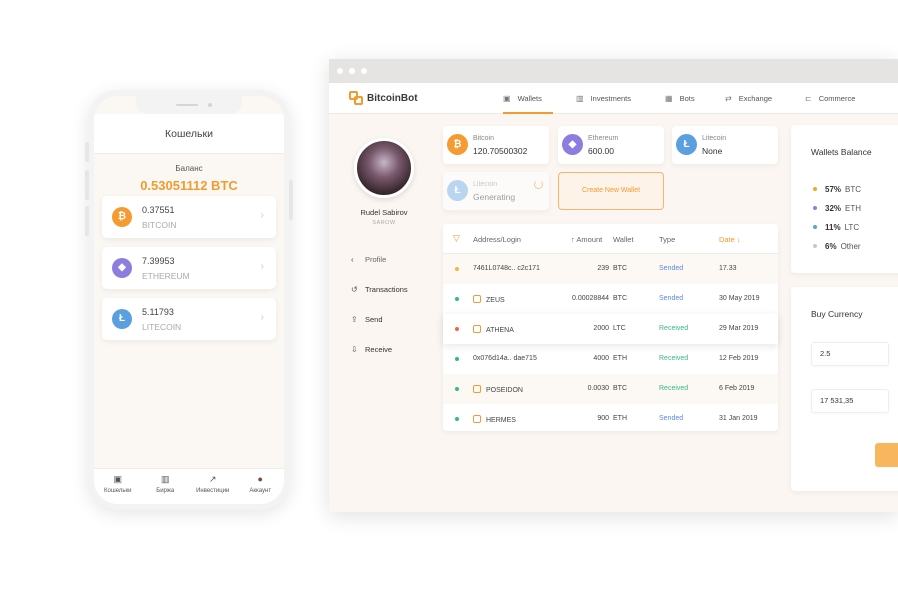  What do you see at coordinates (371, 349) in the screenshot?
I see `menu-receive: ⇩ Receive` at bounding box center [371, 349].